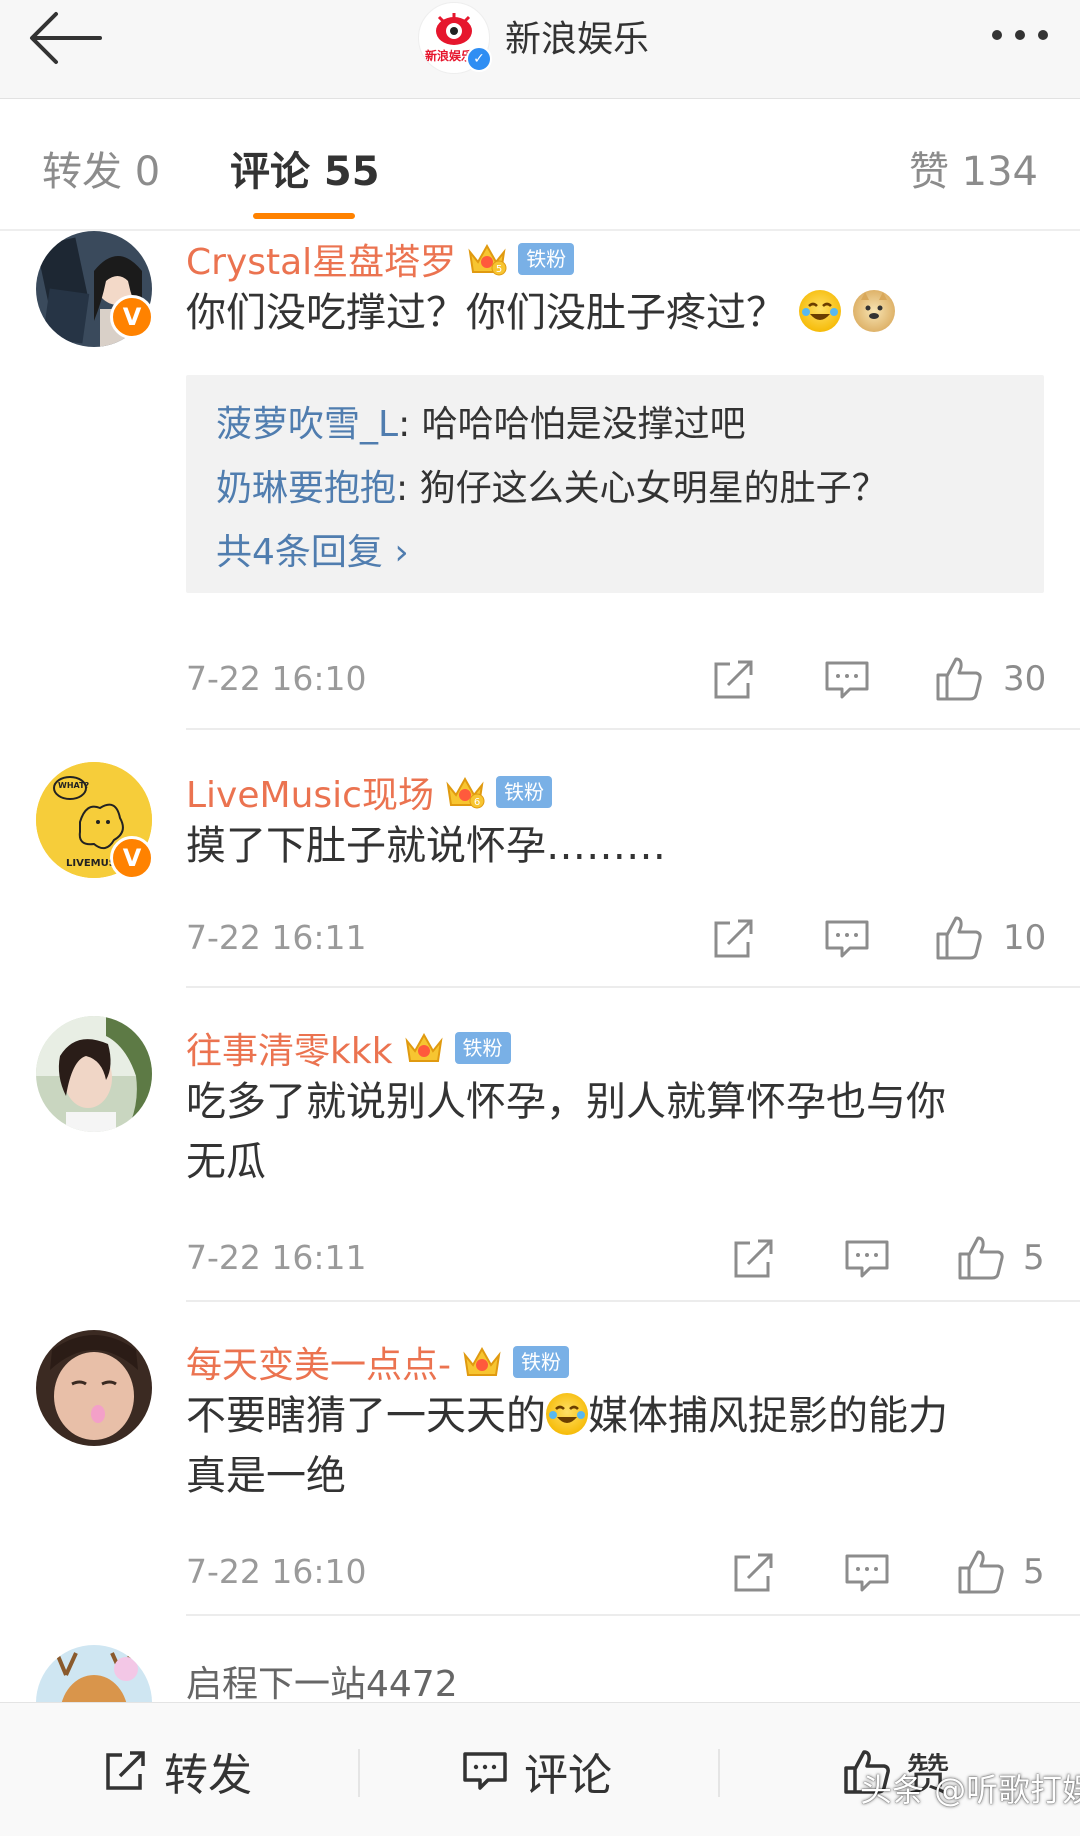  I want to click on reply-item: 菠萝吹雪_L: 哈哈哈怕是没撑过吧, so click(481, 421).